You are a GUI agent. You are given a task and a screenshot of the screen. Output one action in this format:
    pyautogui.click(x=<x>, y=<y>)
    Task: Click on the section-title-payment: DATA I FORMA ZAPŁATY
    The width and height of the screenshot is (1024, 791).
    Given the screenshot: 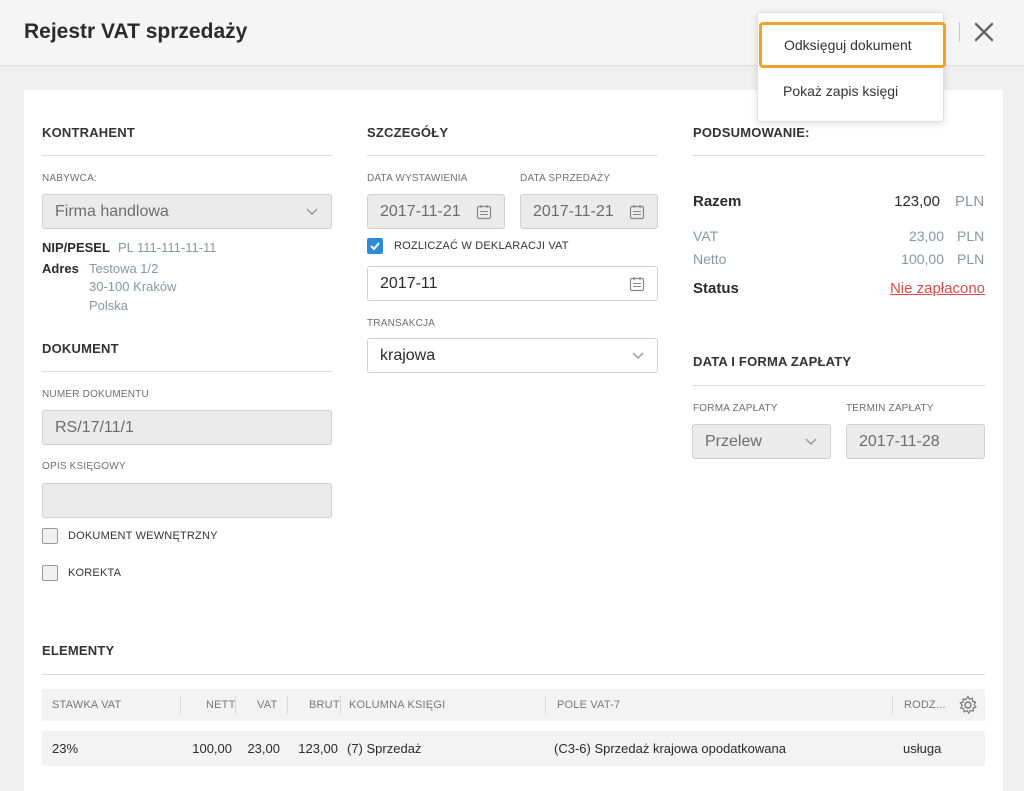 What is the action you would take?
    pyautogui.click(x=772, y=361)
    